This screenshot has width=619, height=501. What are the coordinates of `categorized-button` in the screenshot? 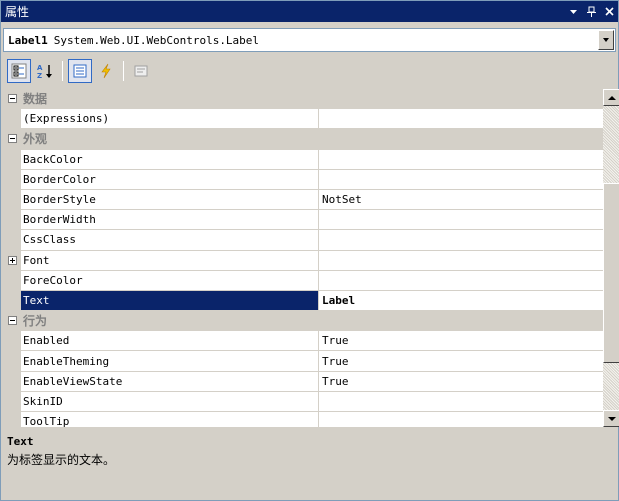 It's located at (19, 71).